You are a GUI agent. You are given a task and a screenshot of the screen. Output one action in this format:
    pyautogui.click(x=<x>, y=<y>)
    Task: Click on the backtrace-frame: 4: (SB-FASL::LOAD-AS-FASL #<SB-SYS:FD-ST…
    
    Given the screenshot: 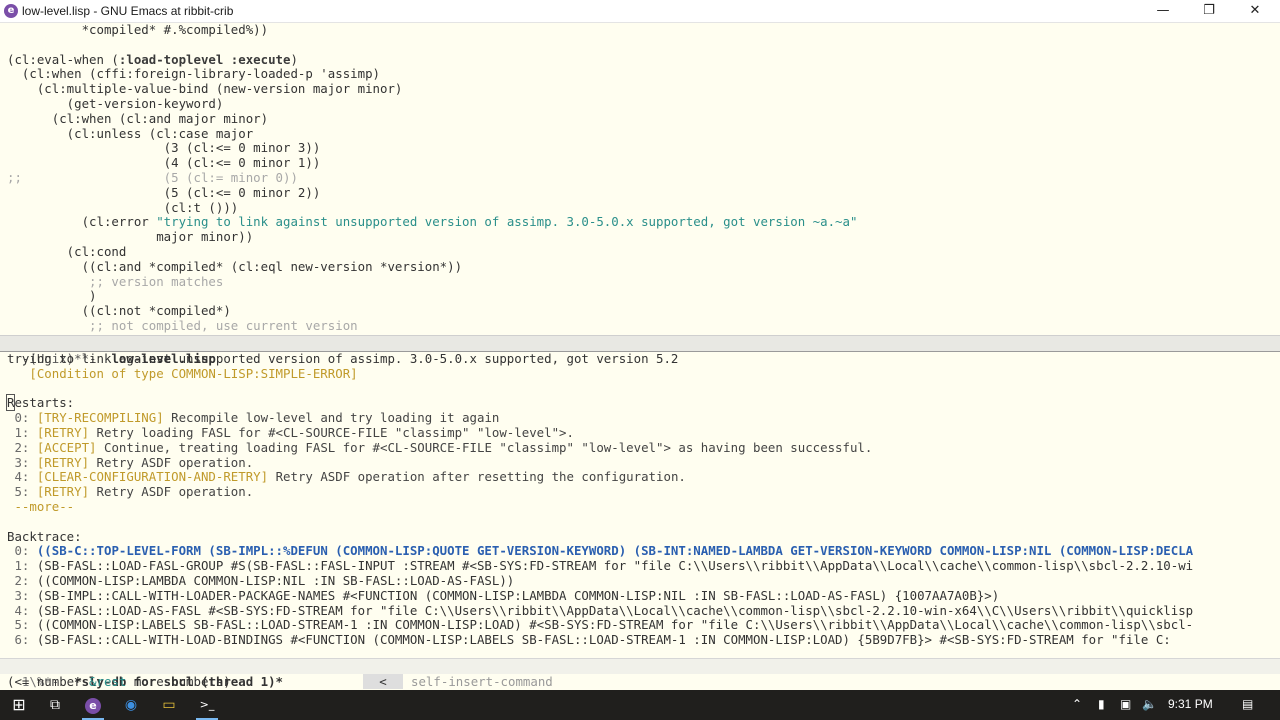 What is the action you would take?
    pyautogui.click(x=640, y=611)
    